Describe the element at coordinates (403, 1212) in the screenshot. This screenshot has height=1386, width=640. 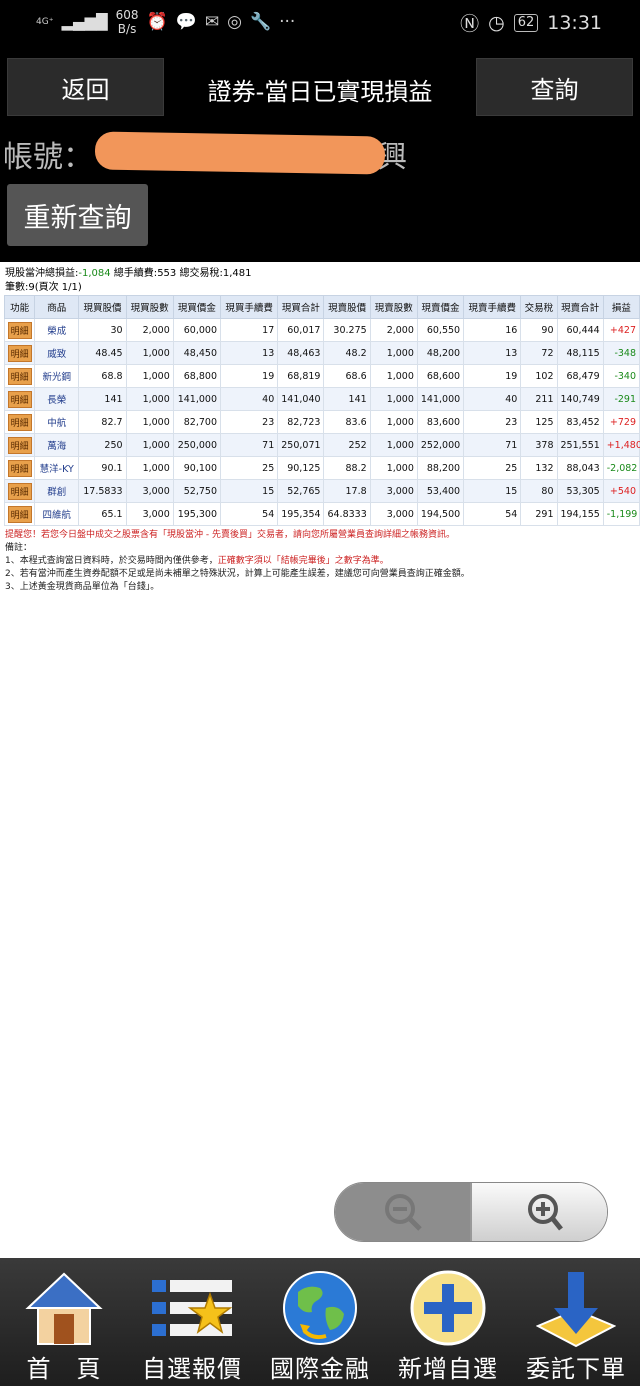
I see `zoom-out-button` at that location.